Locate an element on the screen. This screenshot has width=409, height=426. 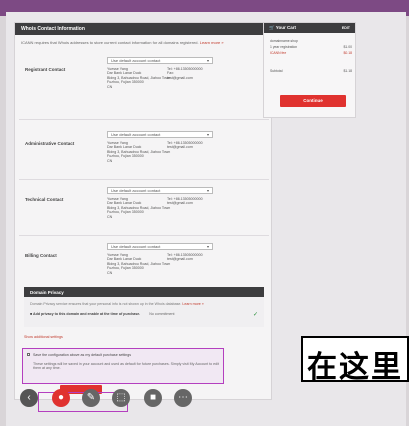
caption-text: 在这里 is located at coordinates (355, 367).